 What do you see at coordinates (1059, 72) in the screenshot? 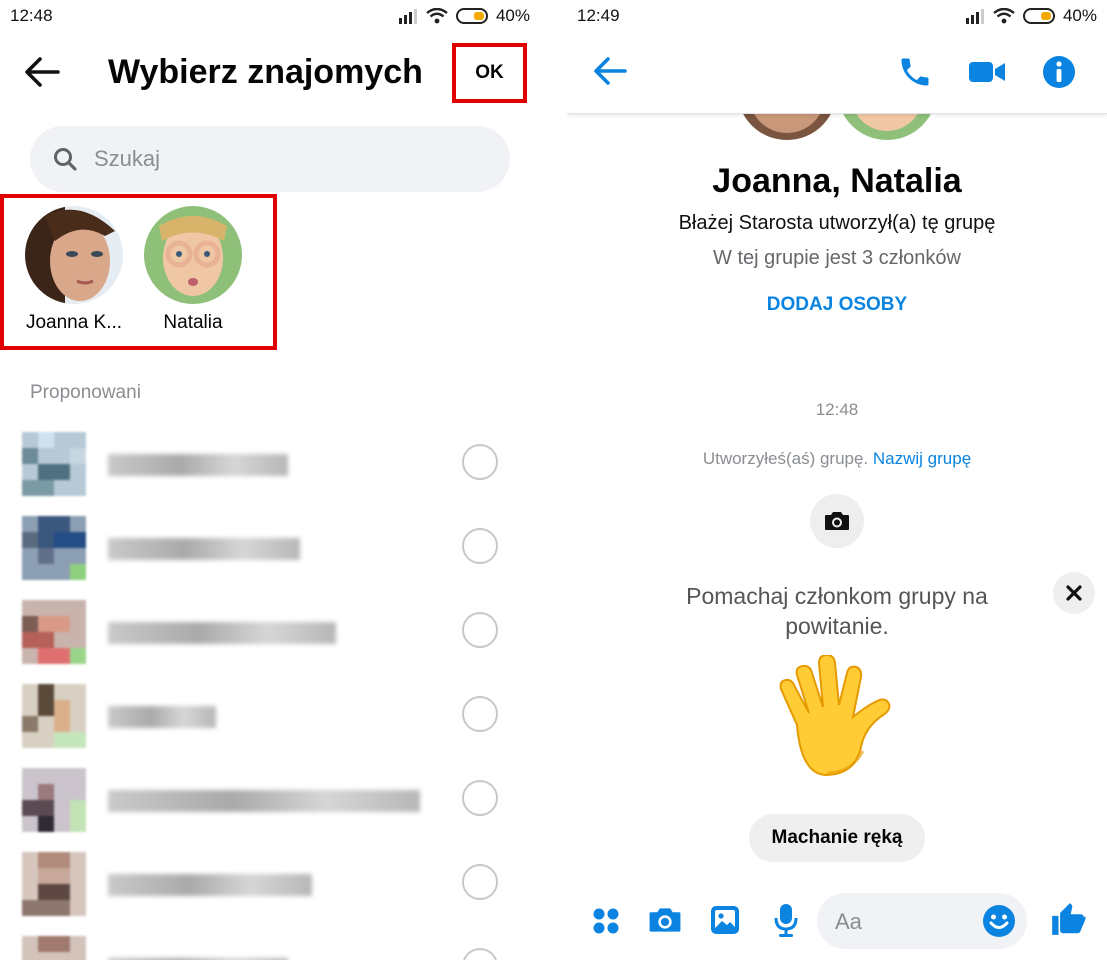
I see `info-icon` at bounding box center [1059, 72].